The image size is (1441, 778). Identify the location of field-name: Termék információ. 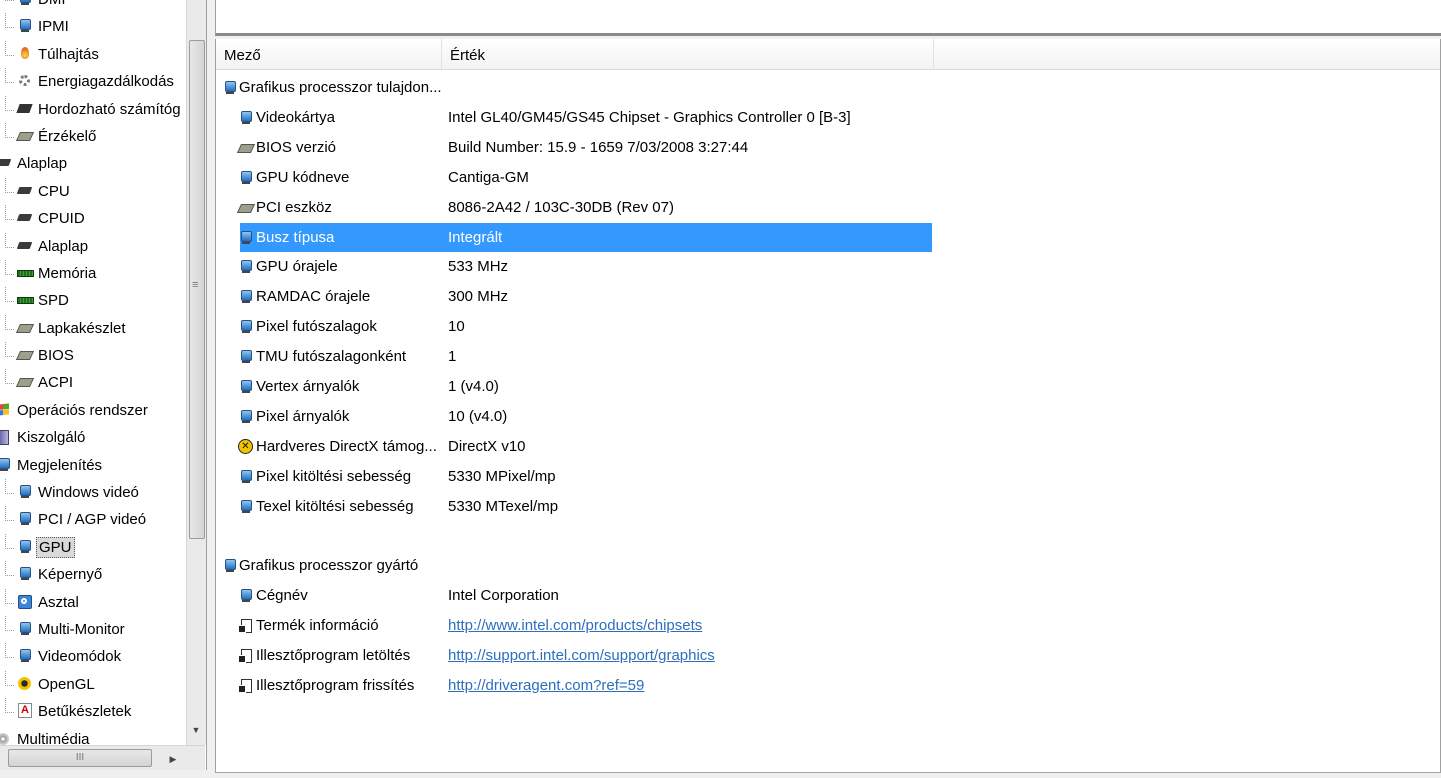
(317, 625).